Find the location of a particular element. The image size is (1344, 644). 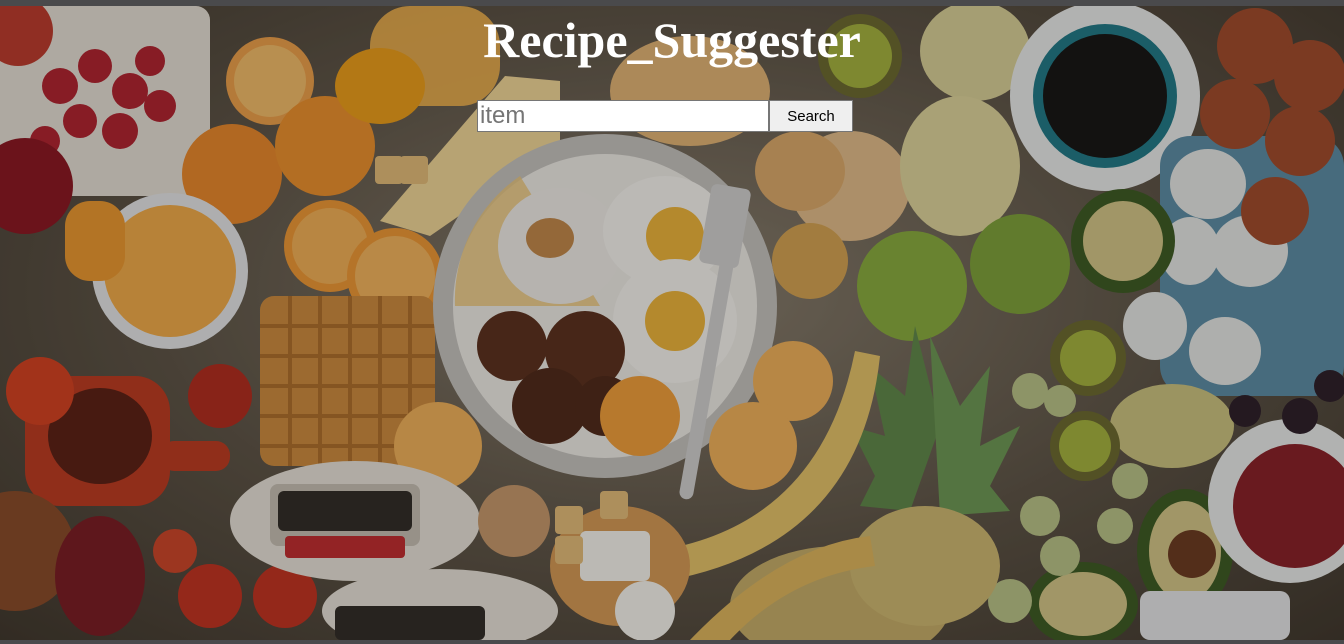

green-apple is located at coordinates (912, 286).